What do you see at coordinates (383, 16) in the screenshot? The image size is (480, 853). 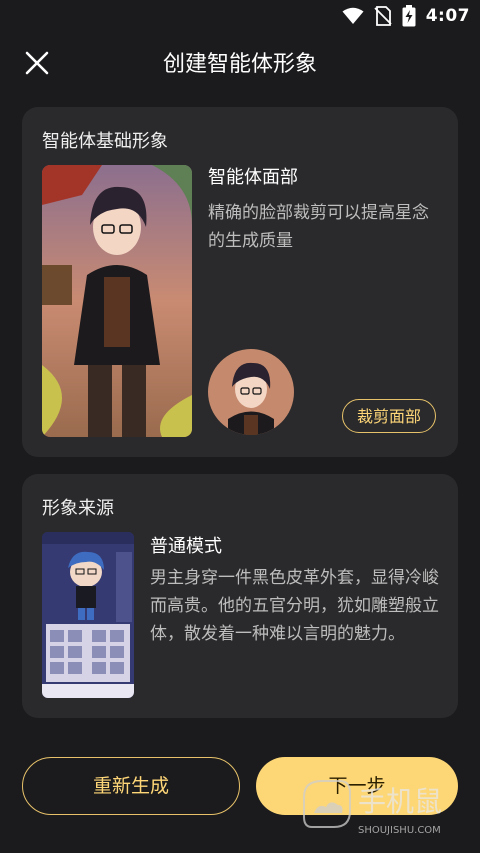 I see `no-sim-icon` at bounding box center [383, 16].